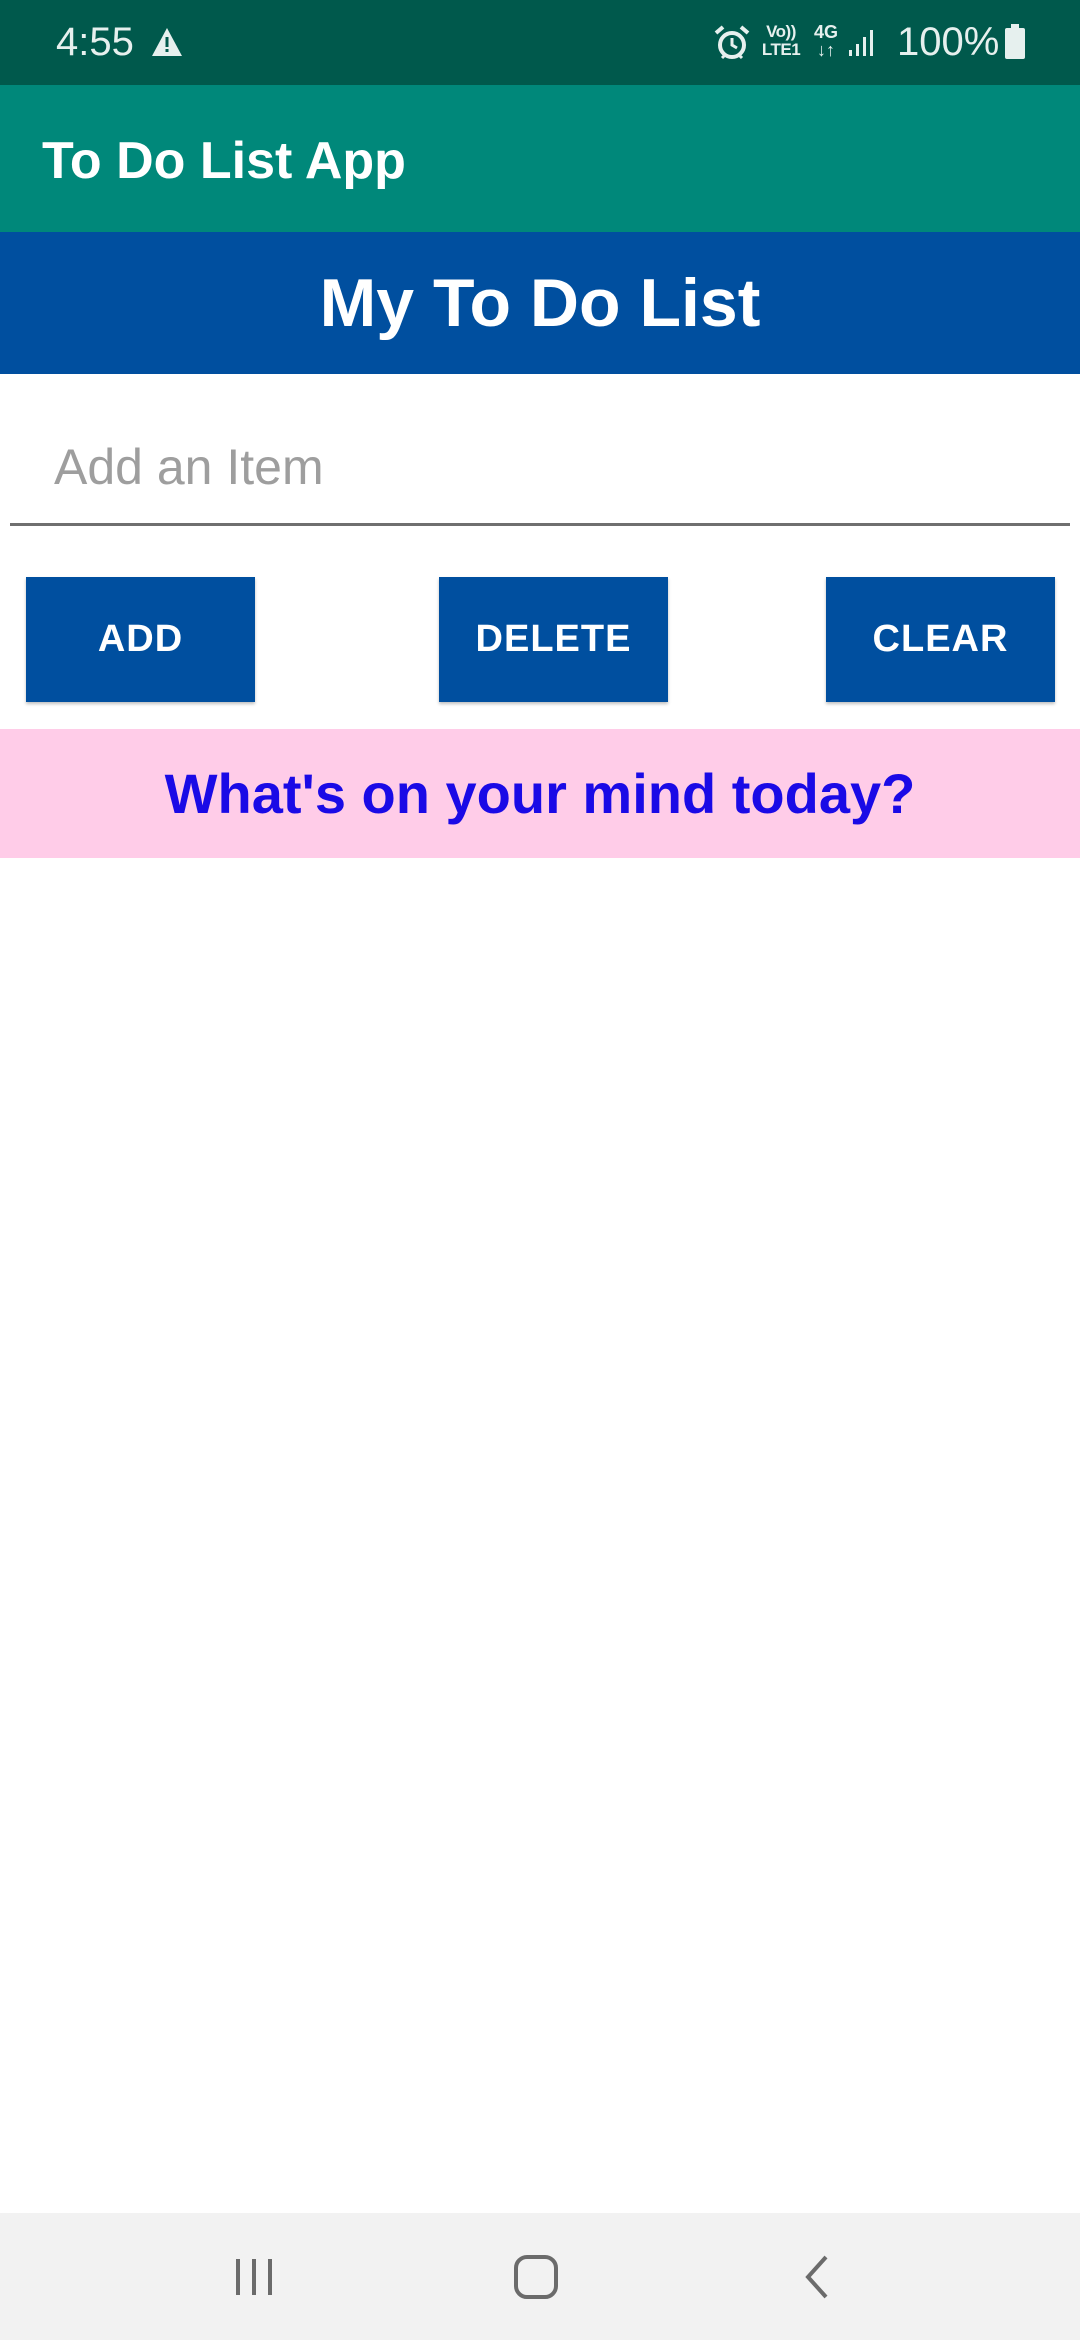 The height and width of the screenshot is (2340, 1080). What do you see at coordinates (825, 41) in the screenshot?
I see `network-type-indicator: 4G ↓↑` at bounding box center [825, 41].